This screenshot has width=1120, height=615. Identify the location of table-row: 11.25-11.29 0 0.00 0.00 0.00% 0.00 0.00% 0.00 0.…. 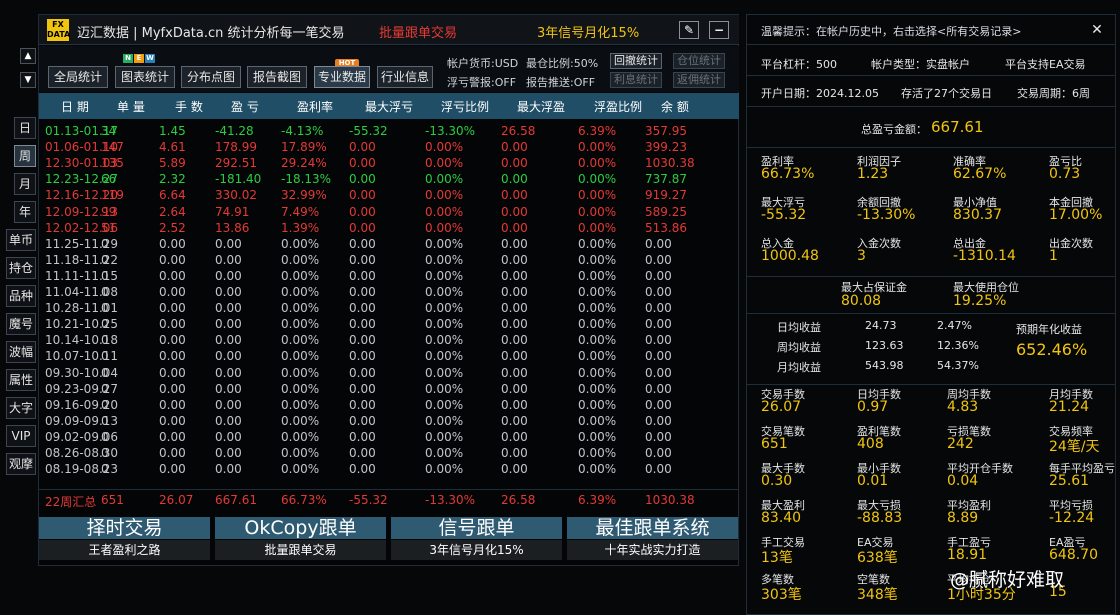
(389, 245).